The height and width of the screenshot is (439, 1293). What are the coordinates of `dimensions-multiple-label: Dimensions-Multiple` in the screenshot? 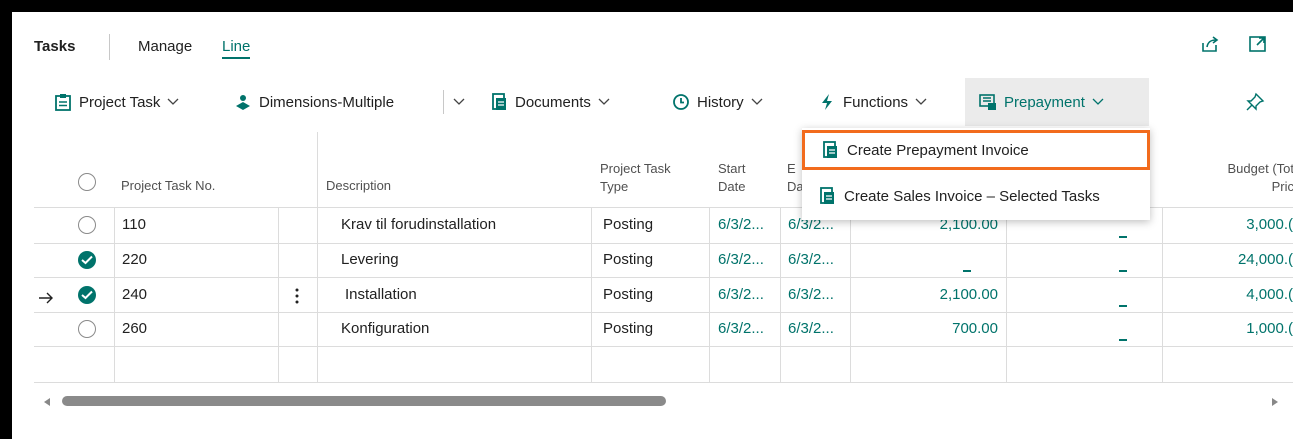 It's located at (327, 102).